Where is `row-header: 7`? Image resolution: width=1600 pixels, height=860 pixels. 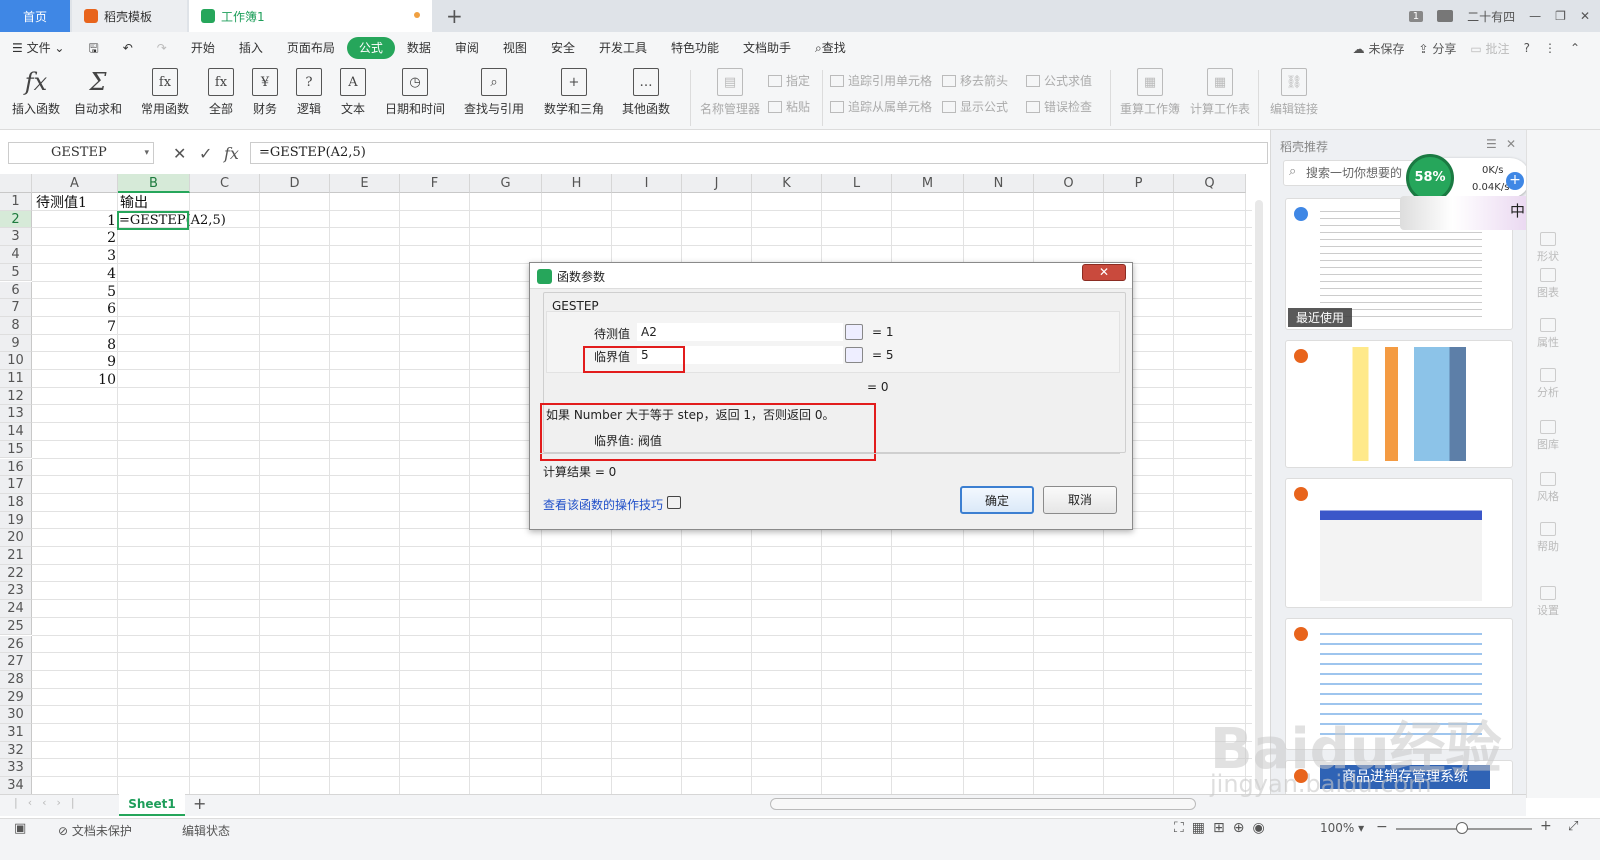 row-header: 7 is located at coordinates (16, 308).